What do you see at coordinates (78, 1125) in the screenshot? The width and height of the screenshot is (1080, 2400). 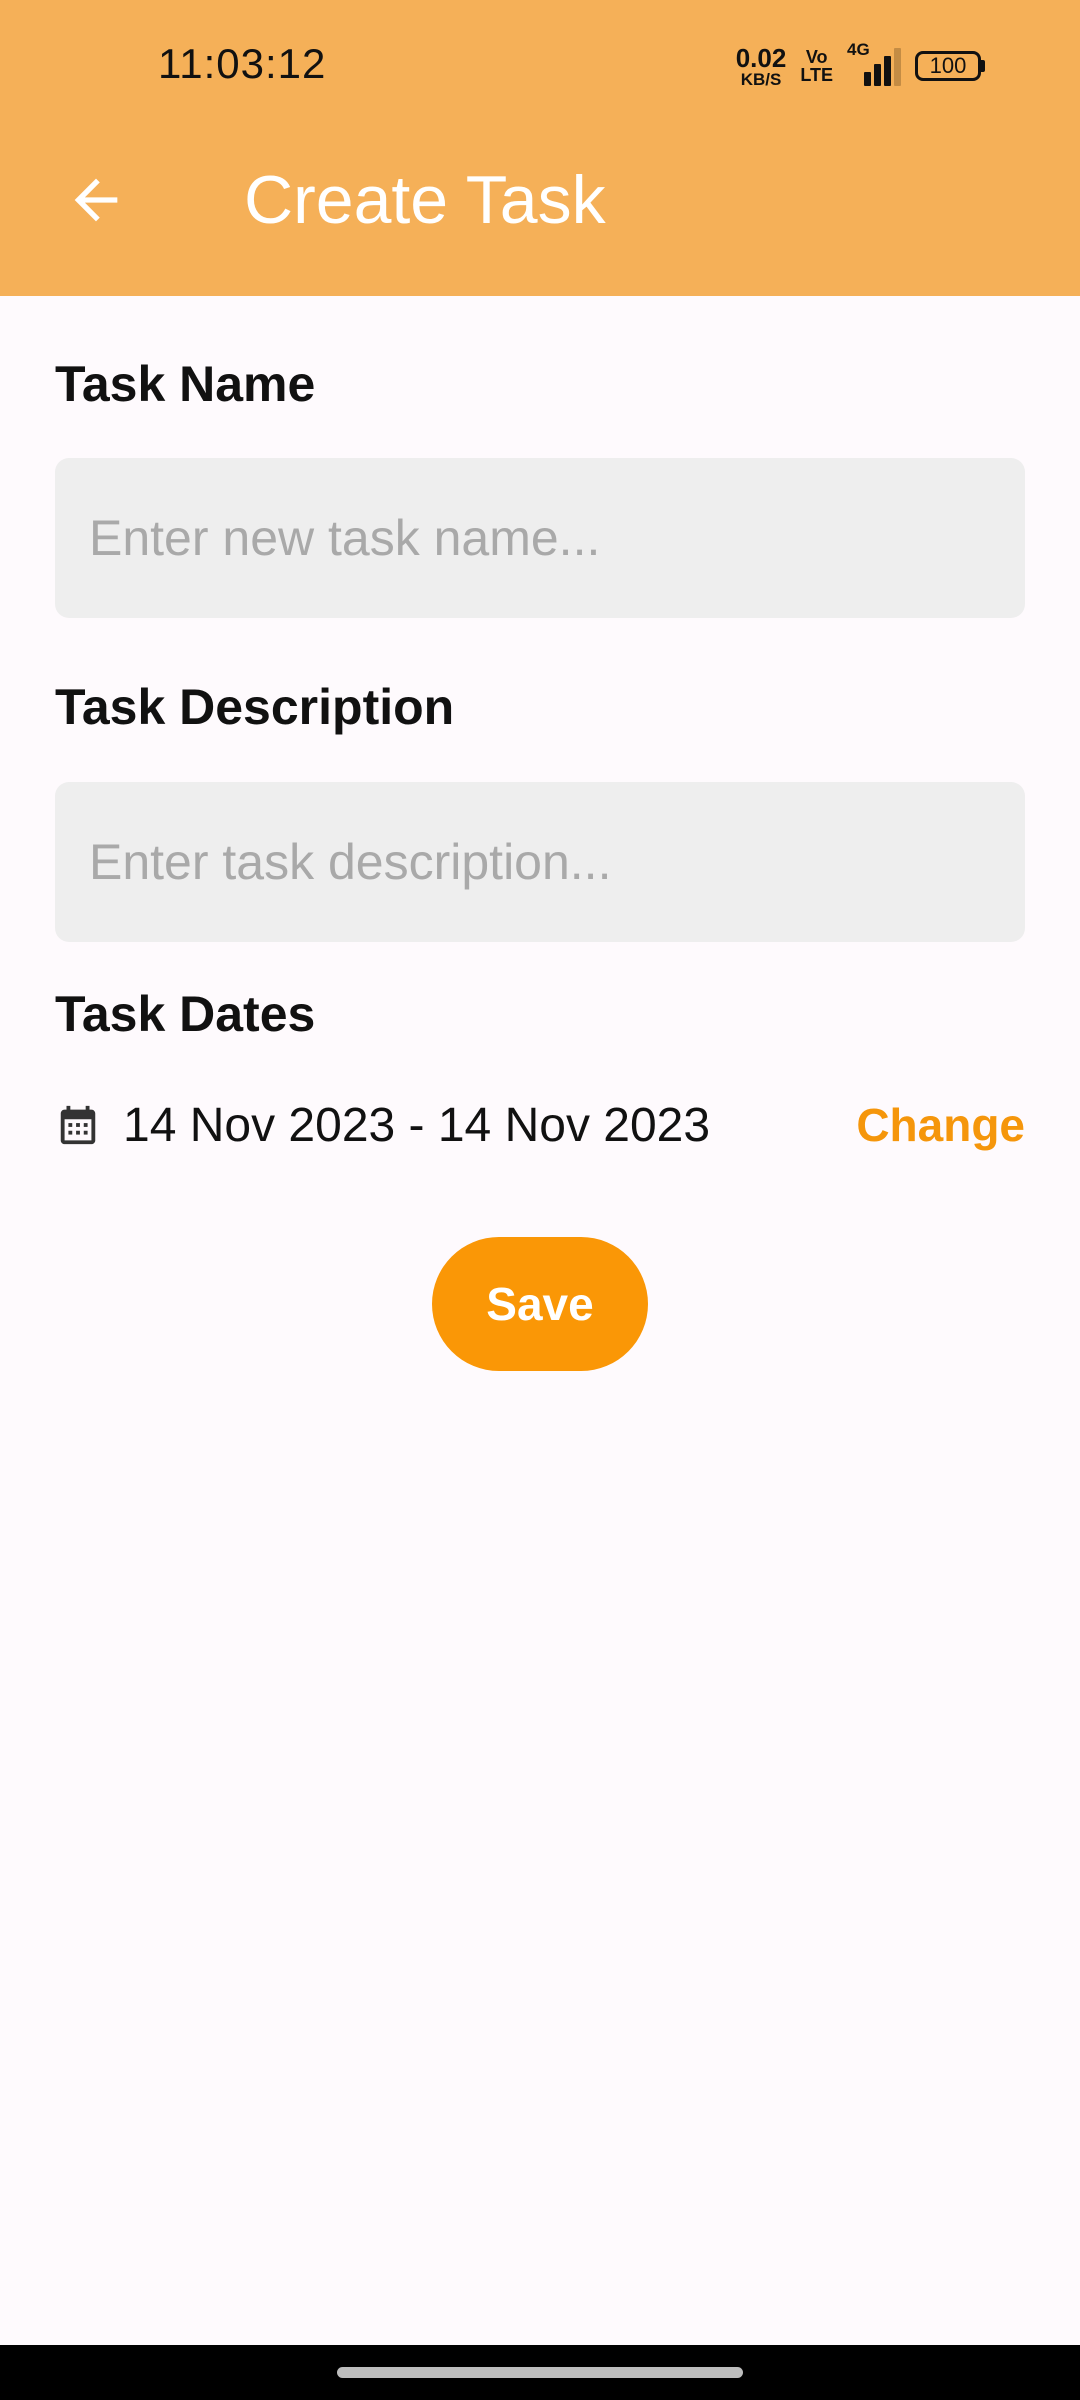 I see `calendar-icon` at bounding box center [78, 1125].